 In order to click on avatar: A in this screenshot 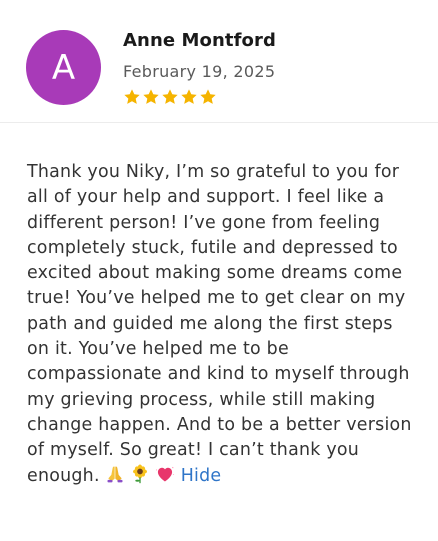, I will do `click(63, 67)`.